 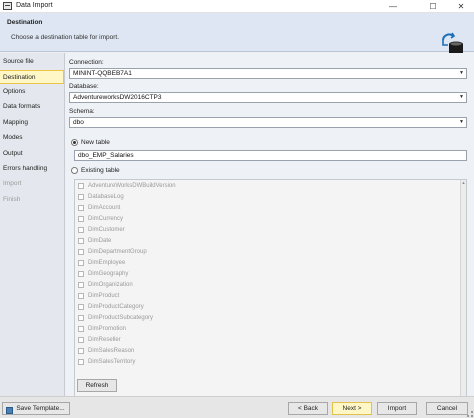 I want to click on next-button: Next >, so click(x=352, y=408).